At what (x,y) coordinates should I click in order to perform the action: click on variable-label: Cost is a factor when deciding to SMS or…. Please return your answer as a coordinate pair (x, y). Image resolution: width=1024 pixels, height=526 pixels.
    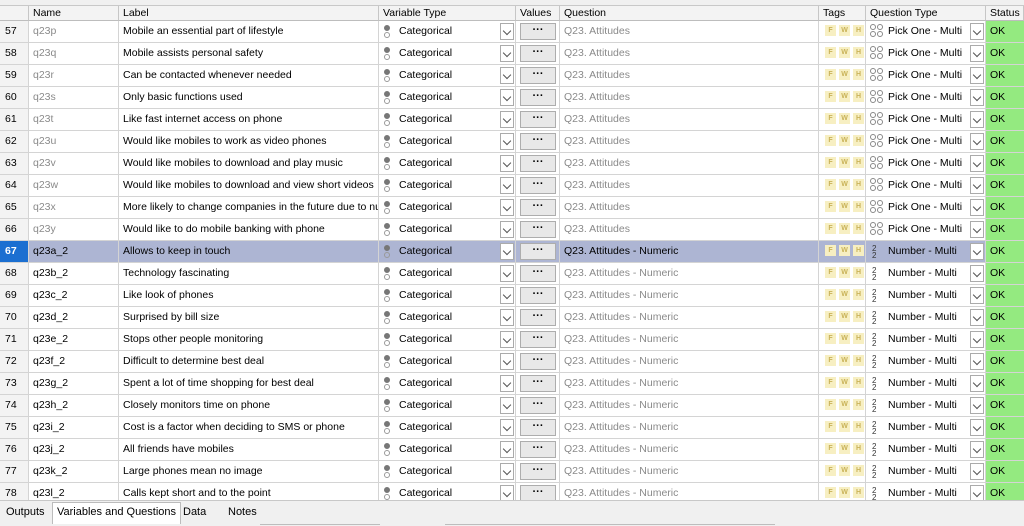
    Looking at the image, I should click on (249, 428).